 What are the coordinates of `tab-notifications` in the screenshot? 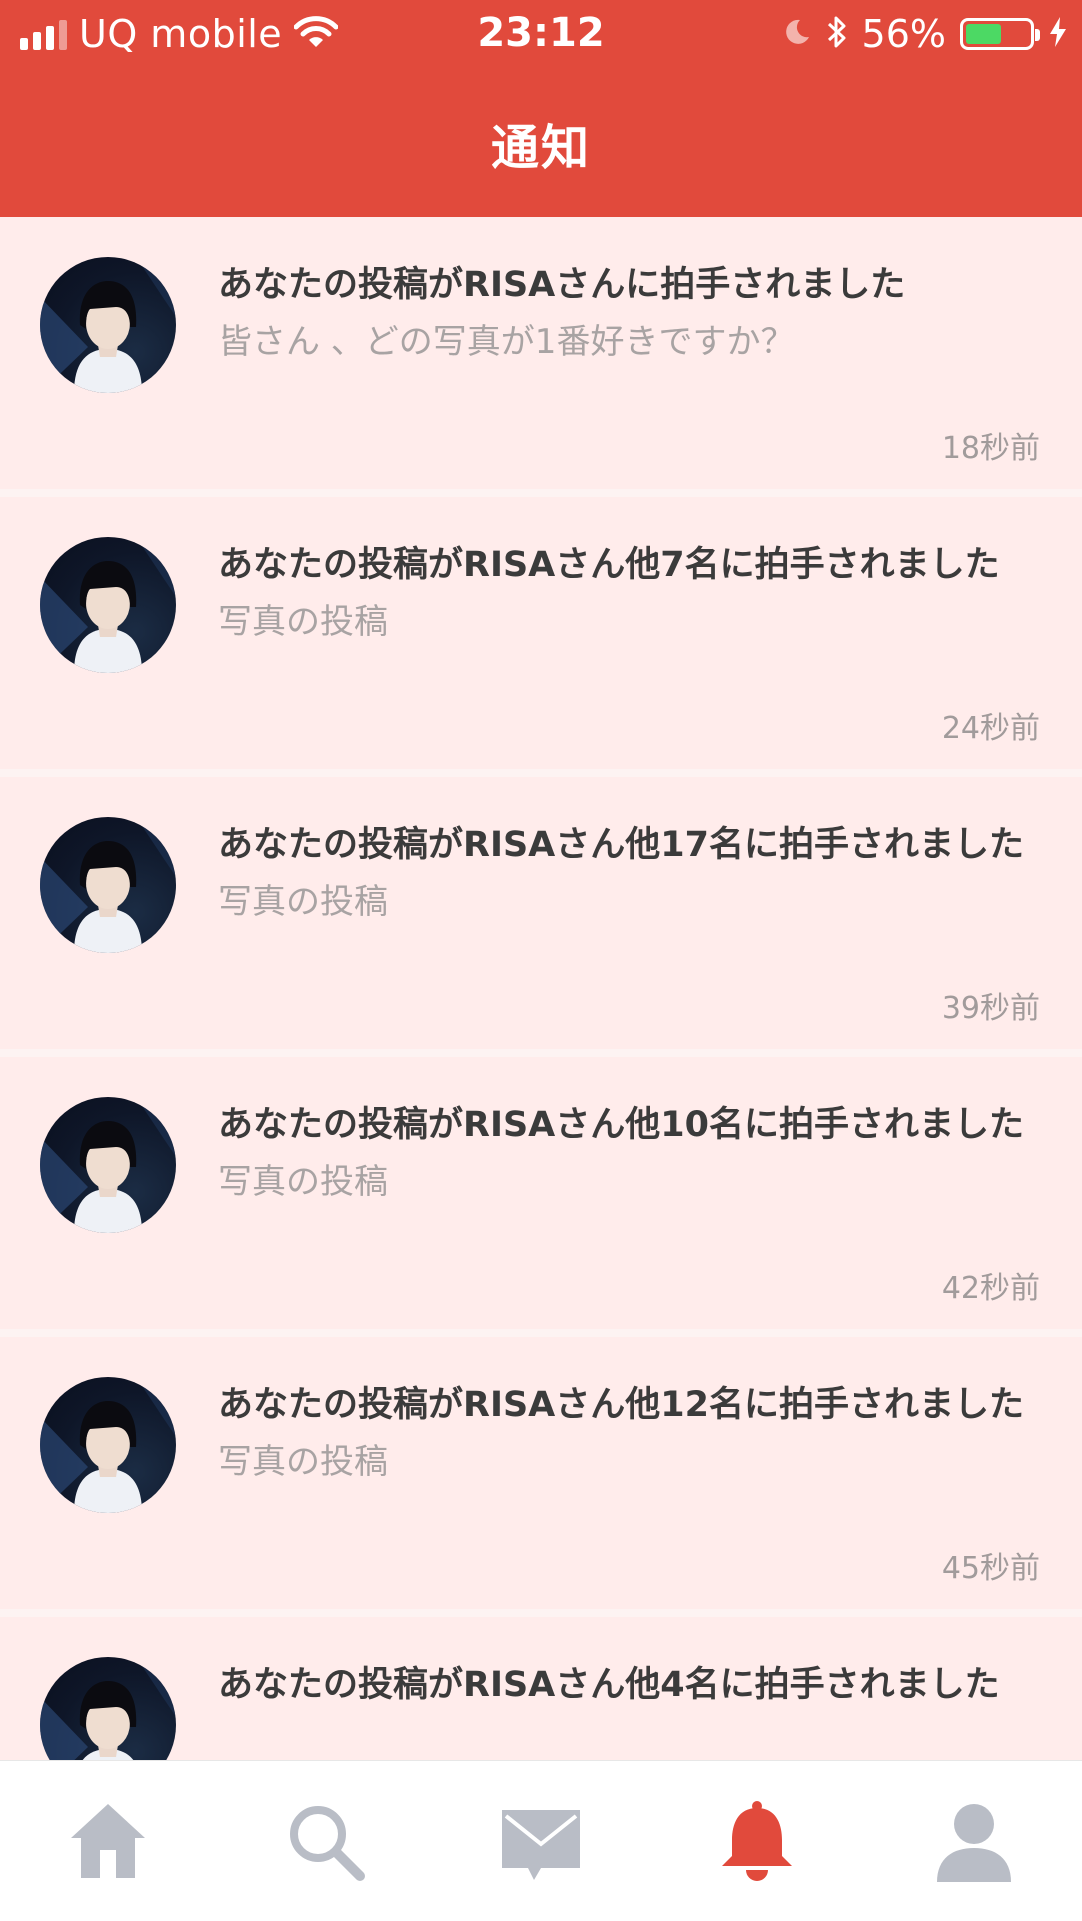 It's located at (757, 1841).